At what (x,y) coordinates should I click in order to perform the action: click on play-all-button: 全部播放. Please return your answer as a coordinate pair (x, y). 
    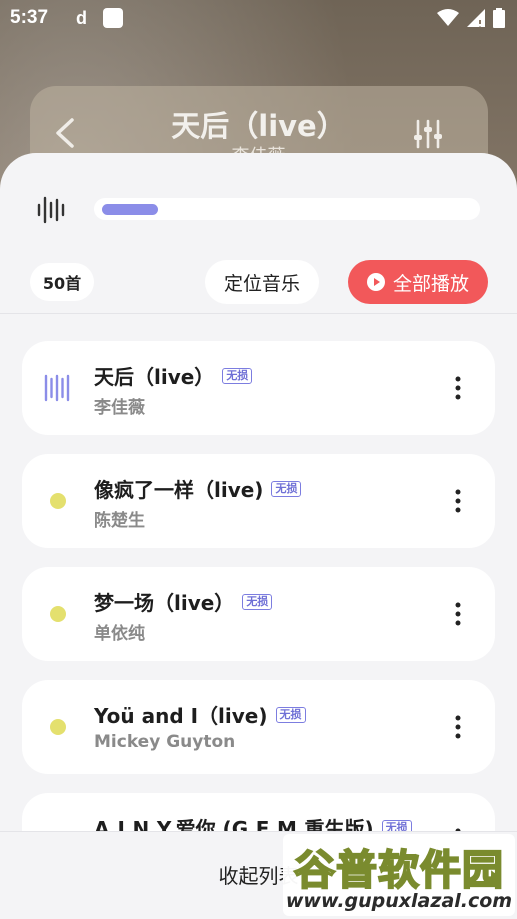
    Looking at the image, I should click on (418, 282).